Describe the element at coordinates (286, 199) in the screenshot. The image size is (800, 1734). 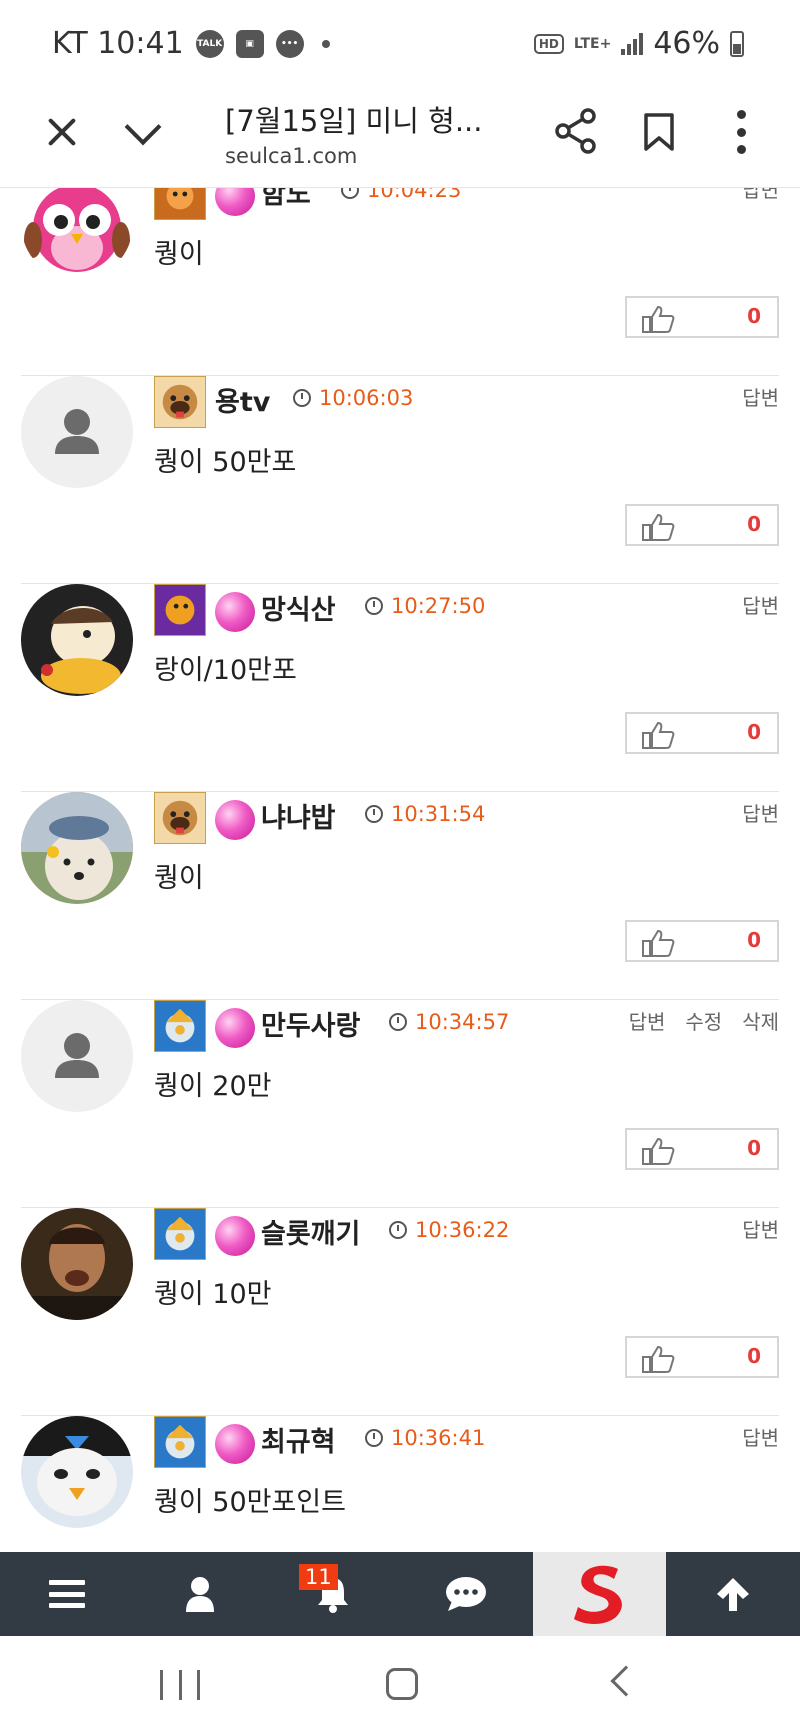
I see `comment-author: 함도` at that location.